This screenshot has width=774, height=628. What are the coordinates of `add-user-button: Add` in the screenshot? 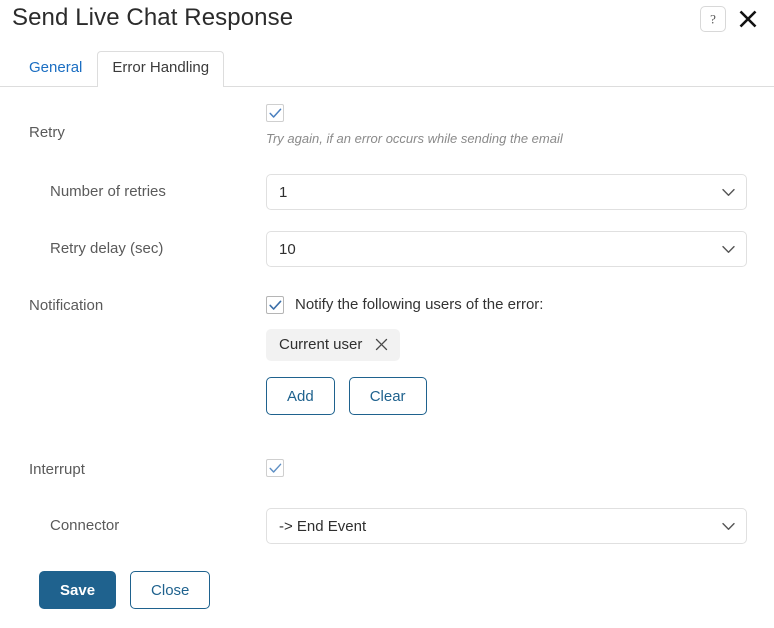 It's located at (300, 396).